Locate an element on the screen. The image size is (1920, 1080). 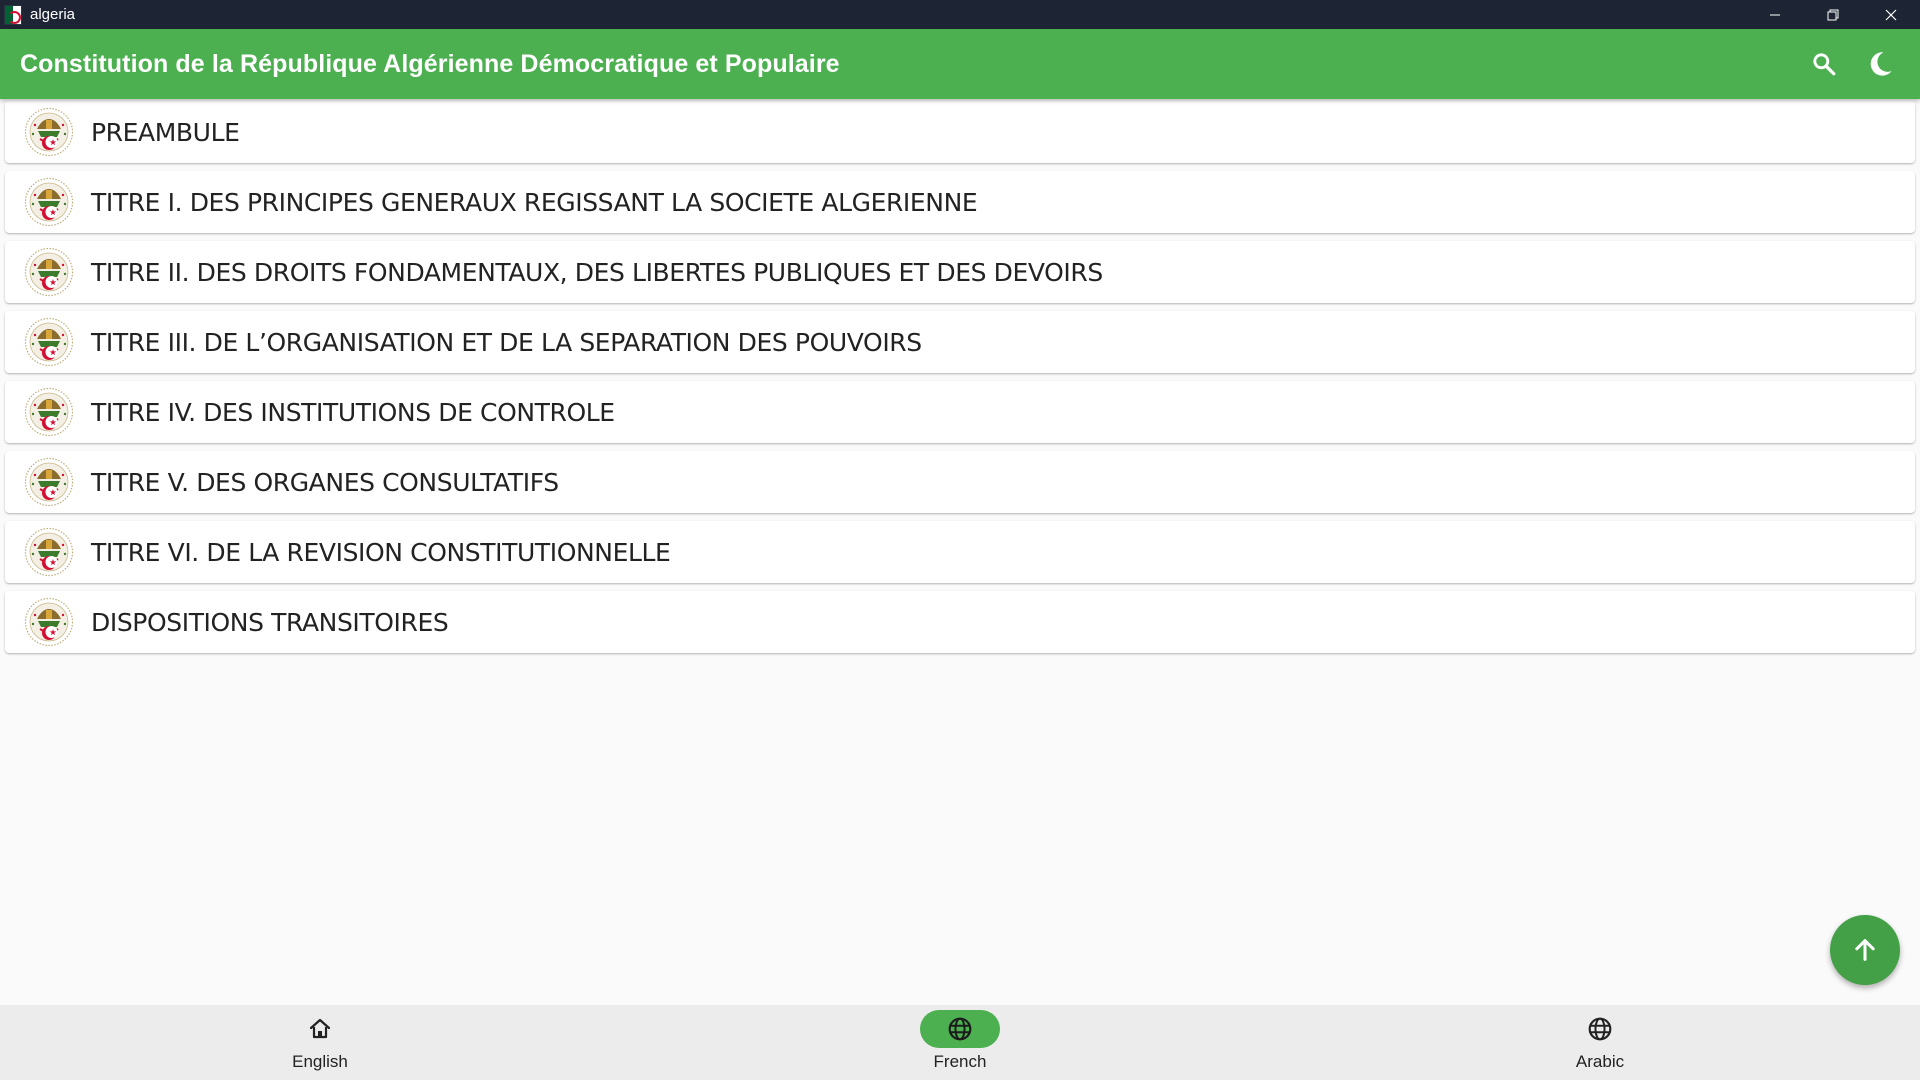
close-icon is located at coordinates (1891, 14).